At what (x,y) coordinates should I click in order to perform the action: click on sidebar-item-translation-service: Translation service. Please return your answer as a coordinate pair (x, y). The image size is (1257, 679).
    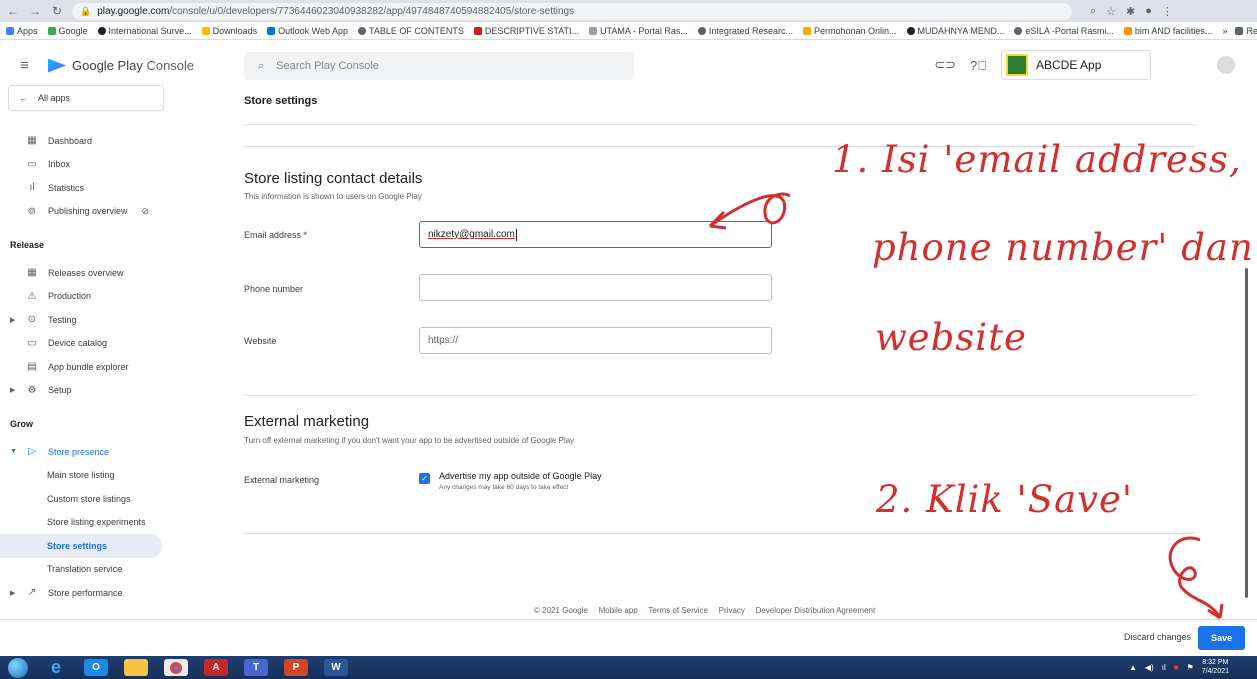
    Looking at the image, I should click on (84, 570).